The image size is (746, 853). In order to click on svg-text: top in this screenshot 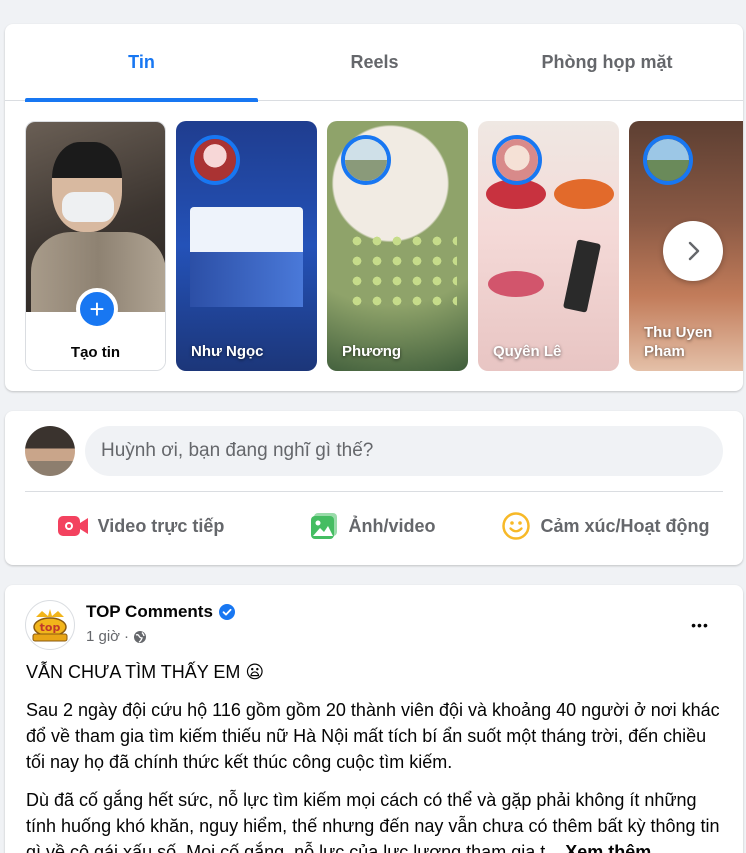, I will do `click(50, 627)`.